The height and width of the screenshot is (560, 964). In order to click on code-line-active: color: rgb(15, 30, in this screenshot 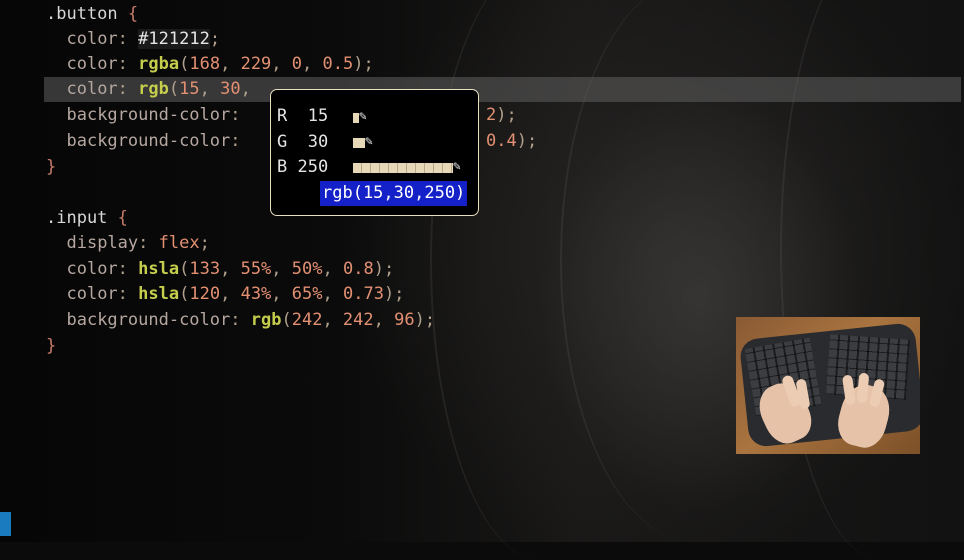, I will do `click(148, 89)`.